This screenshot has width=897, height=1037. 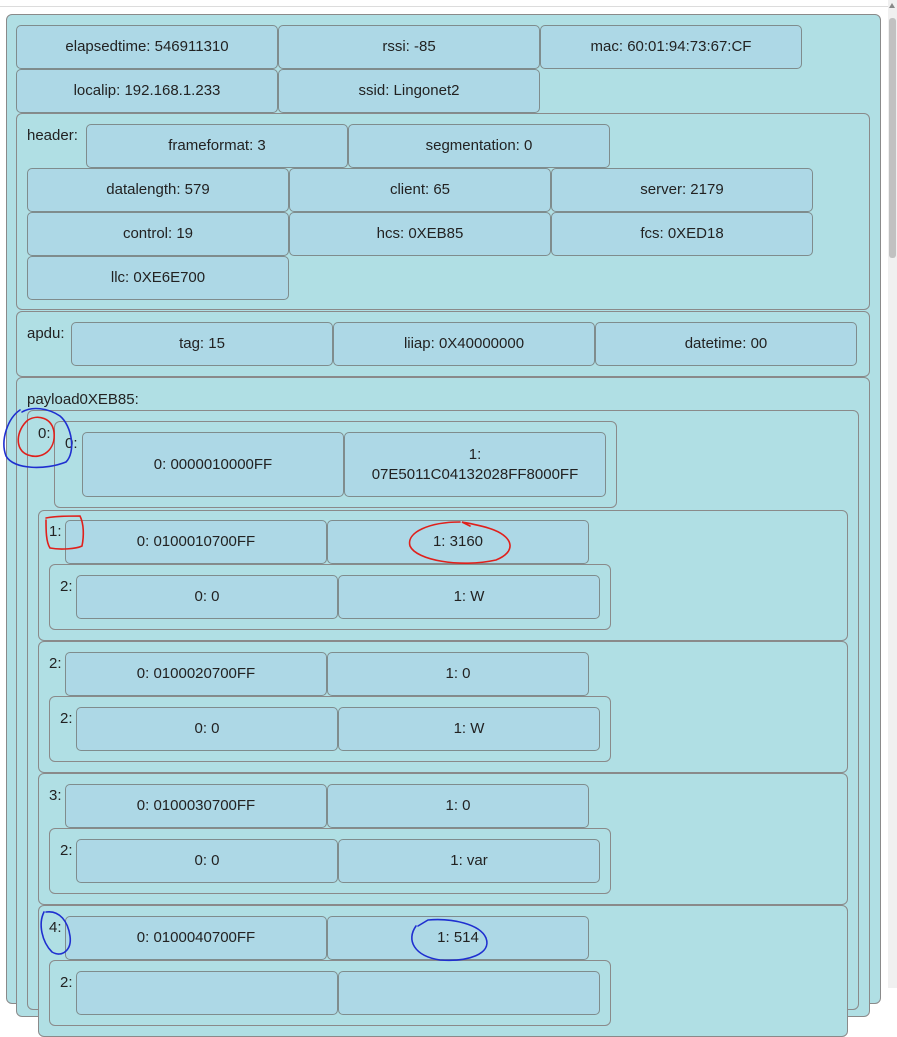 What do you see at coordinates (196, 674) in the screenshot?
I see `item-2-obis: 0: 0100020700FF` at bounding box center [196, 674].